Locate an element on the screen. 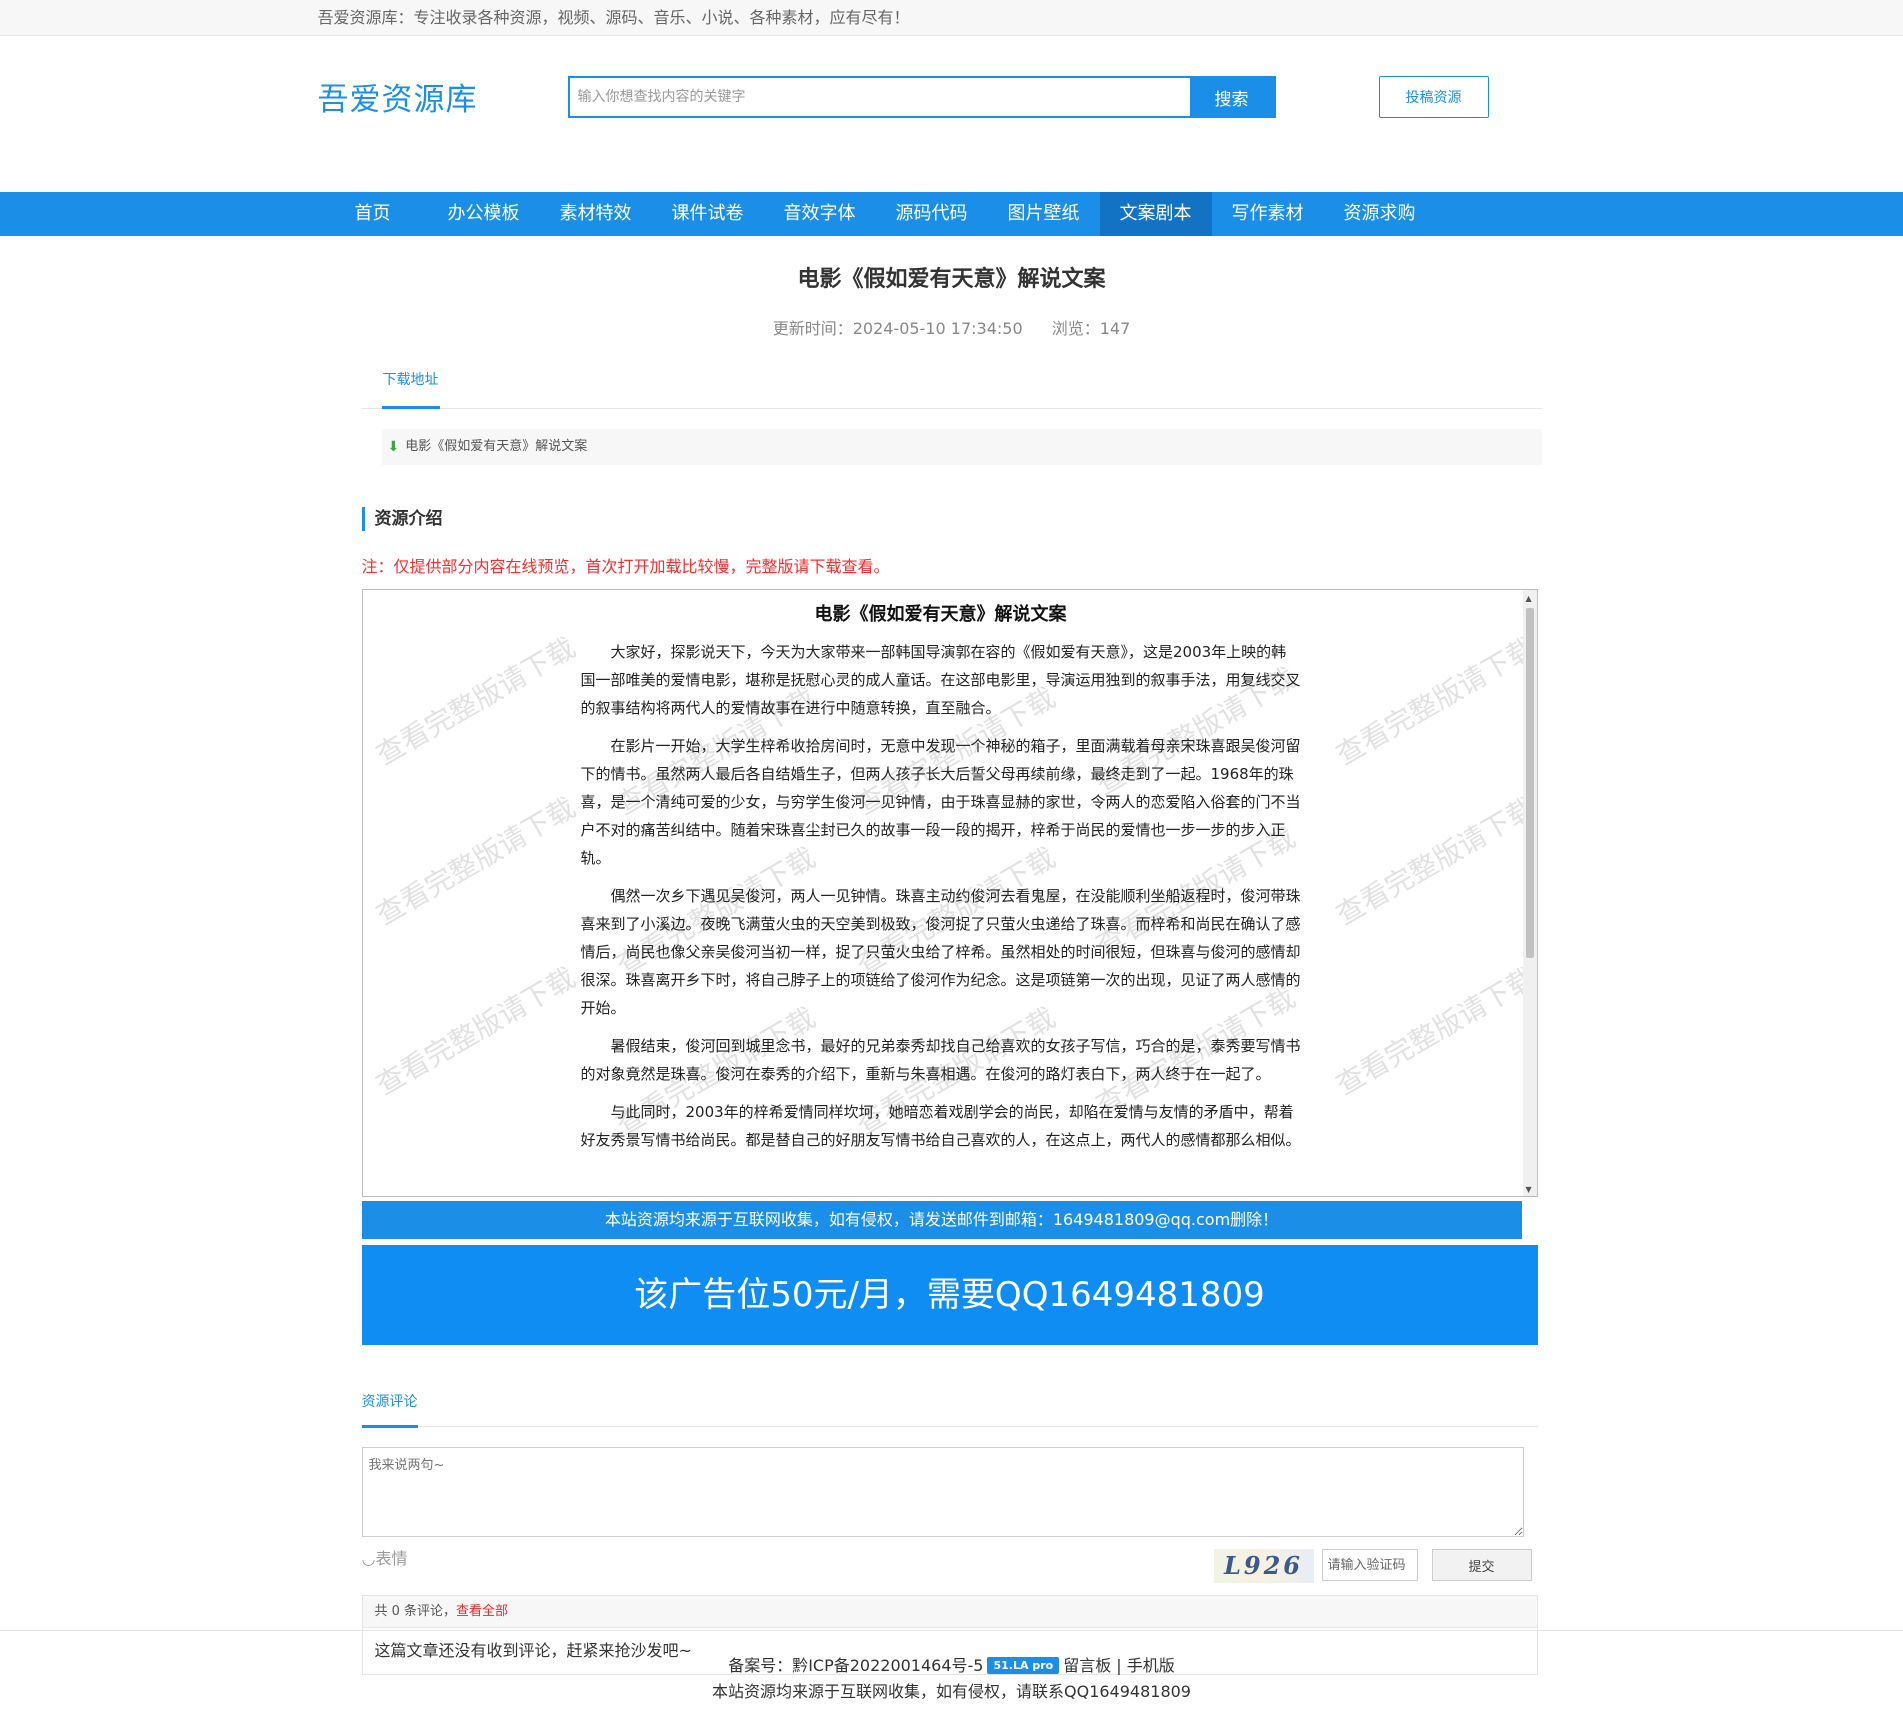 The image size is (1903, 1721). footer-links: 备案号：黔ICP备2022001464号-5 51.LA pro 留言板 | 手机版 is located at coordinates (951, 1666).